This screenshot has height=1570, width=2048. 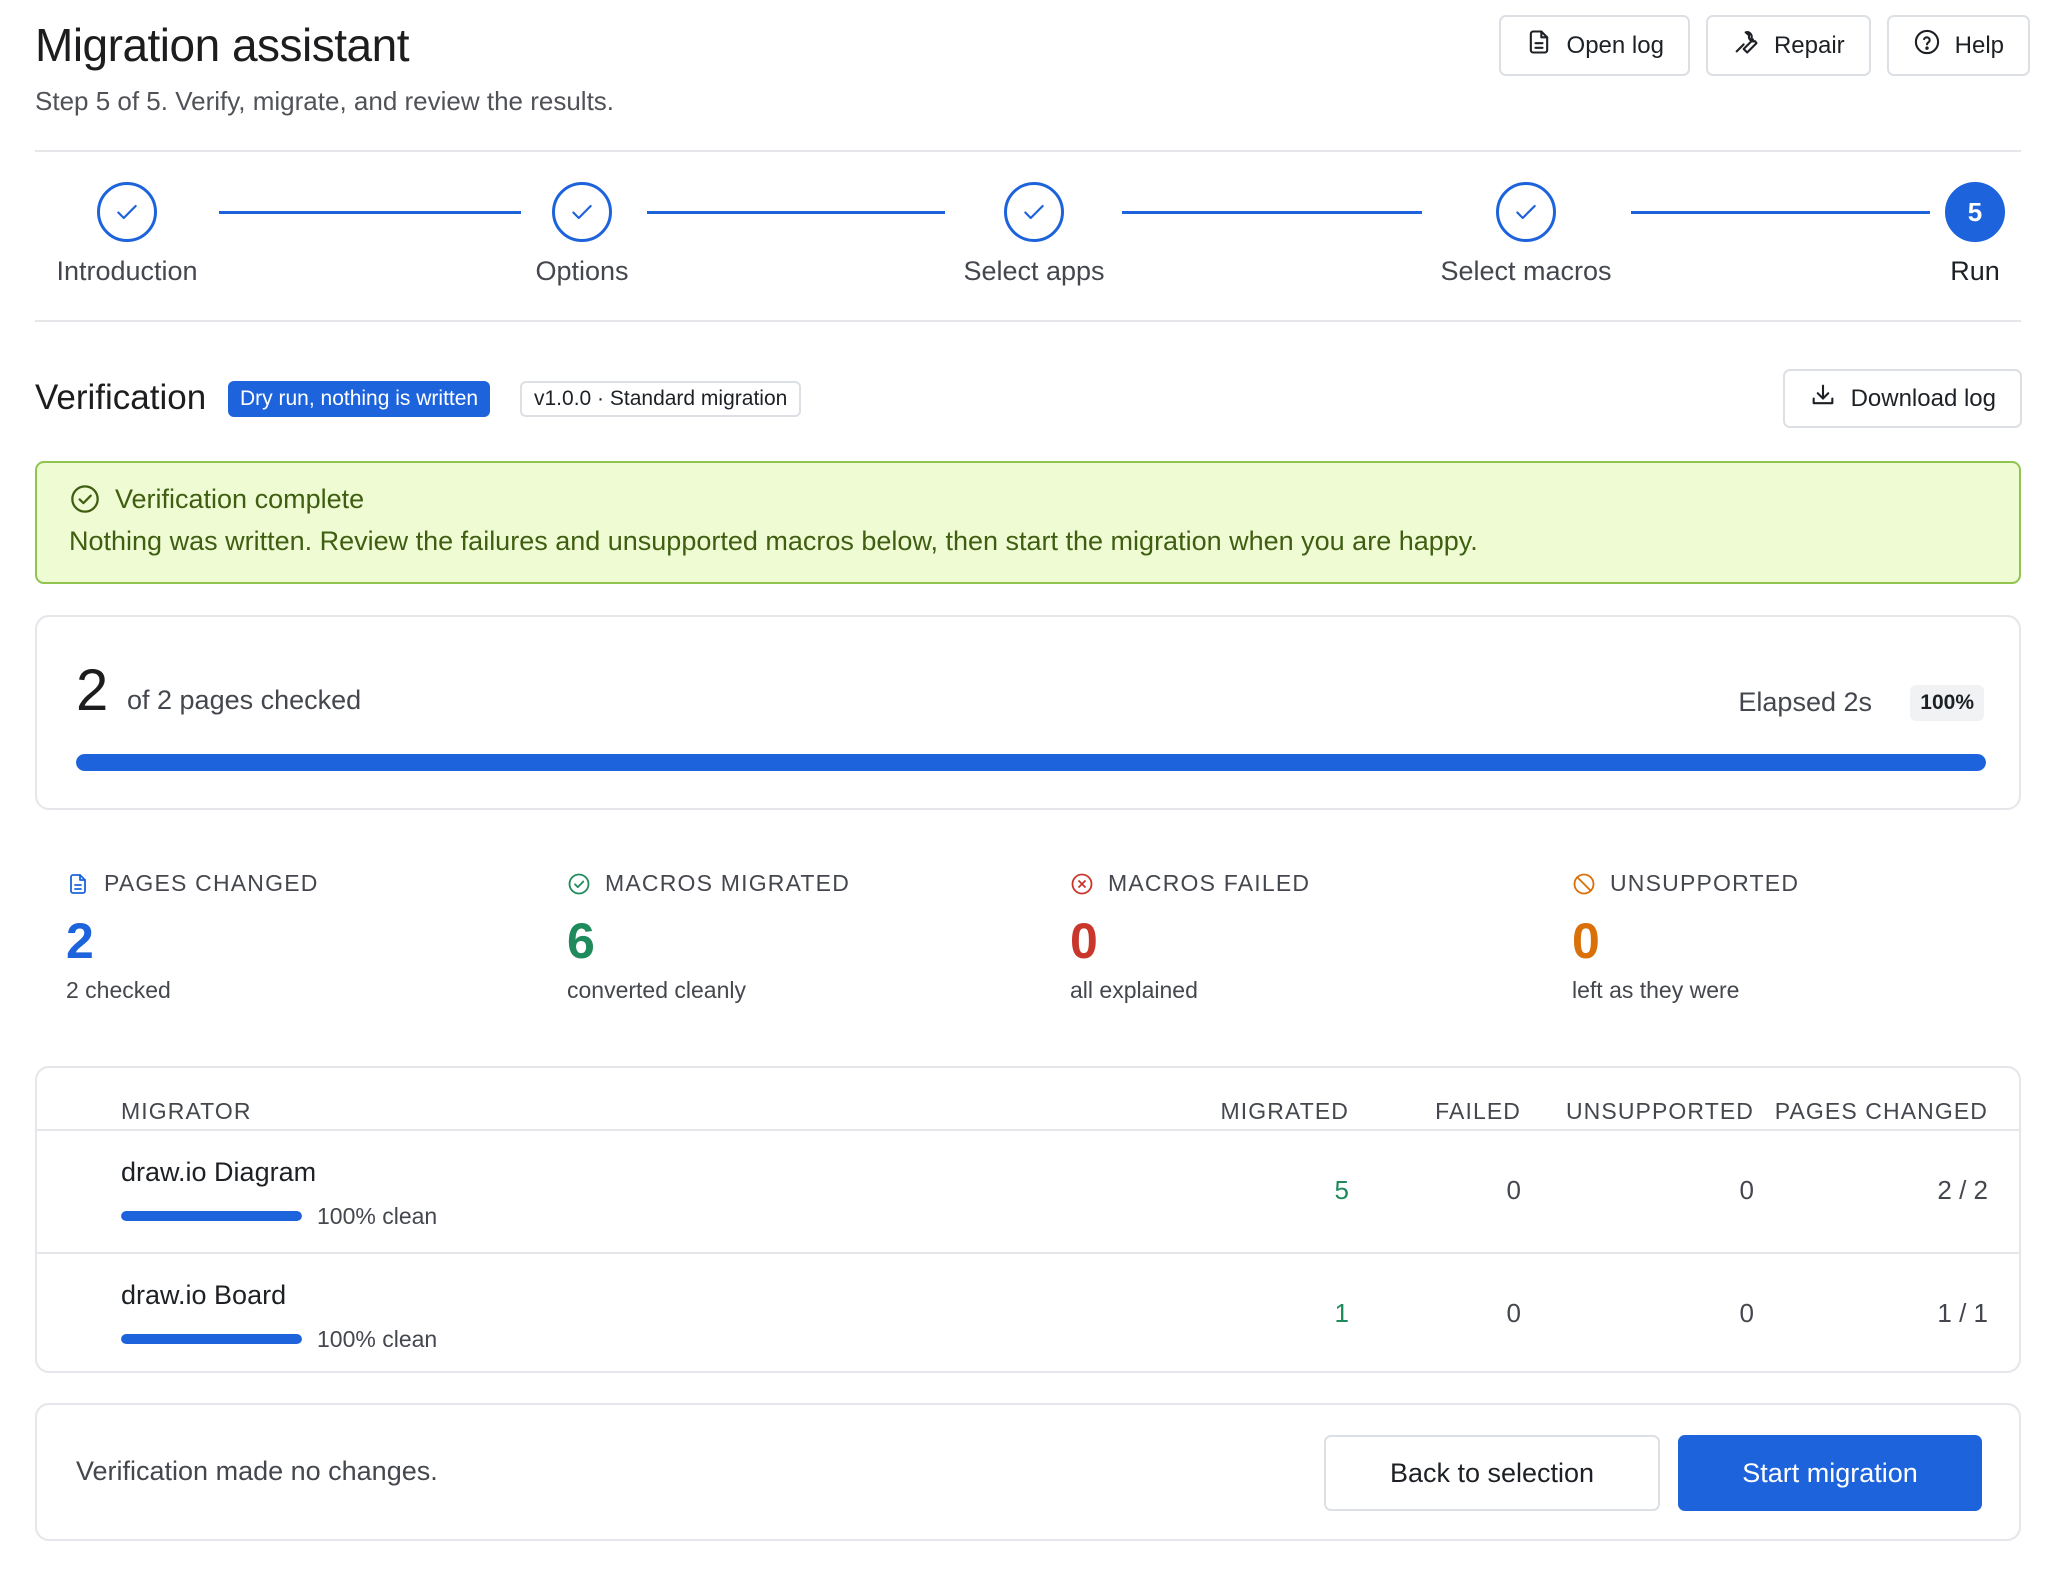 I want to click on progress-bar-fill, so click(x=1031, y=762).